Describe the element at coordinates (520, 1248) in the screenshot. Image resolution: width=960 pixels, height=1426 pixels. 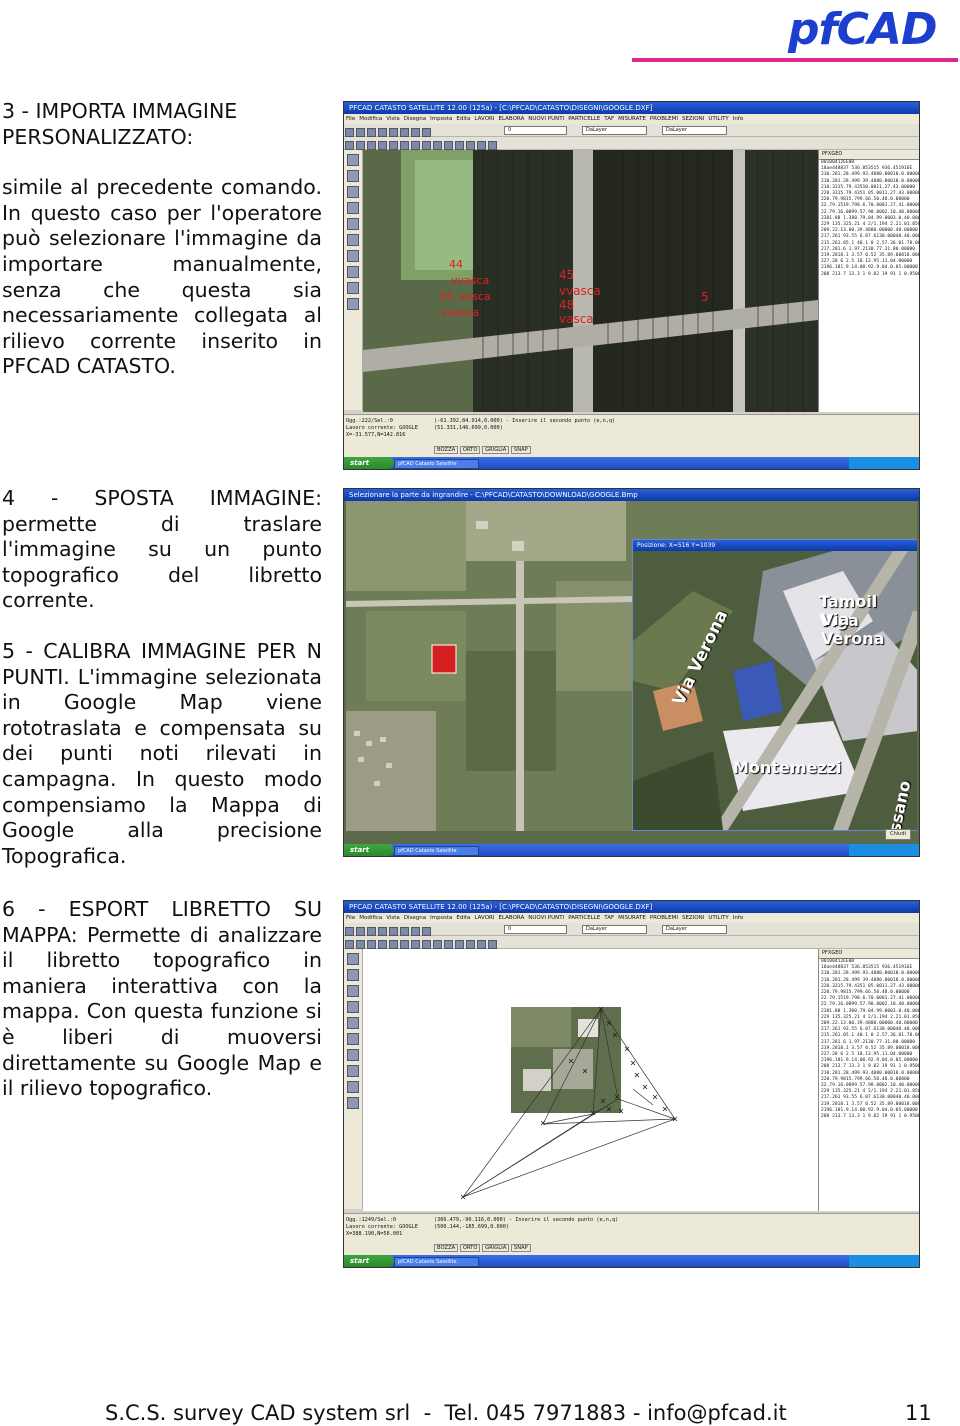
I see `snap-button: SNAP` at that location.